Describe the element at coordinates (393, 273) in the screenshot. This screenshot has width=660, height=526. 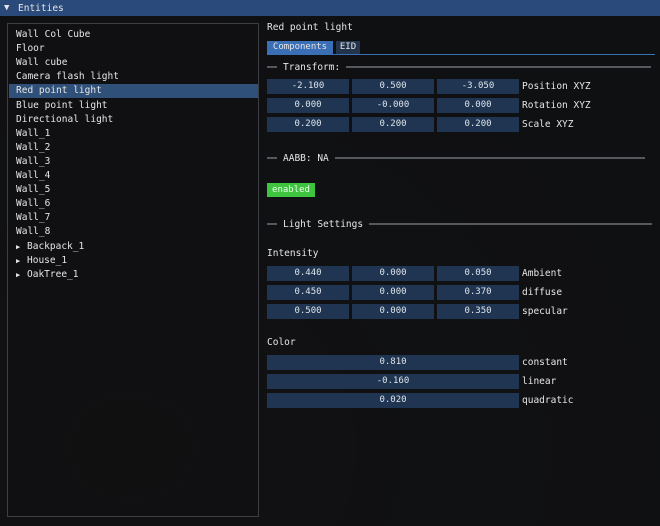
I see `ambient-g-field: 0.000` at that location.